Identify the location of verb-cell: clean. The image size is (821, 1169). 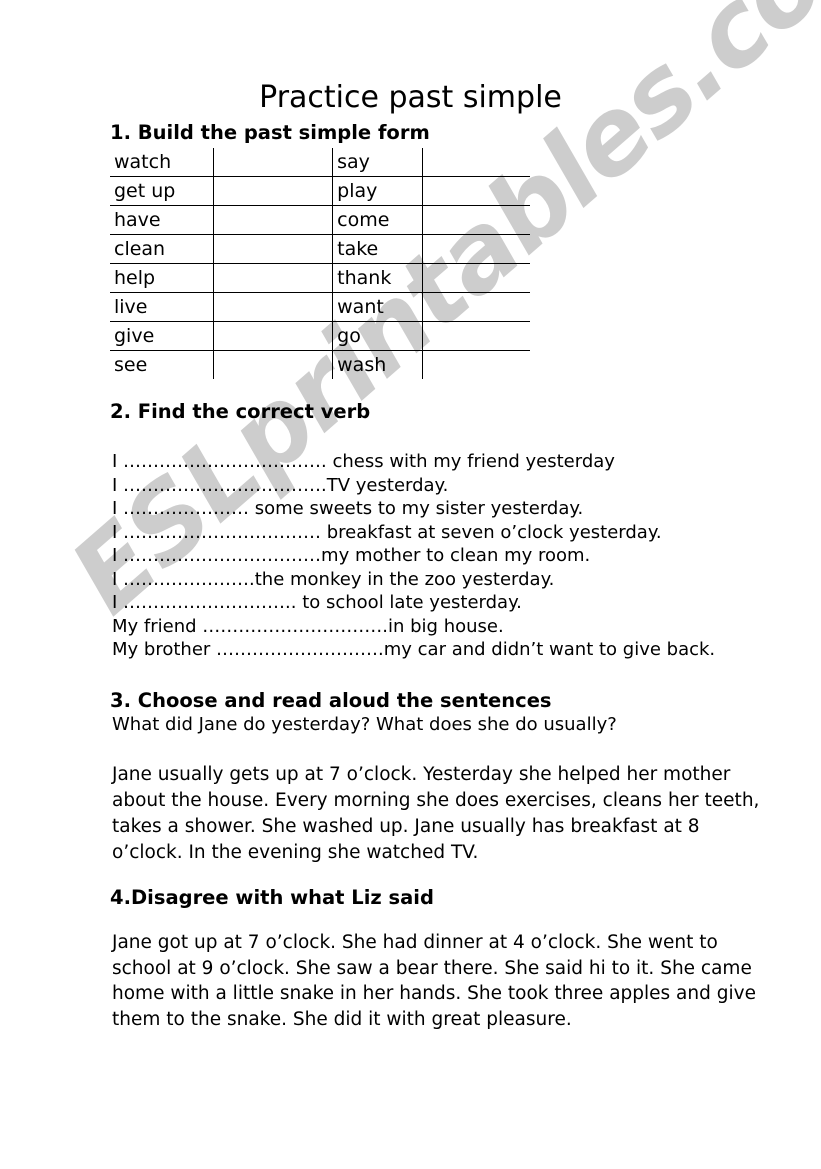
(162, 249).